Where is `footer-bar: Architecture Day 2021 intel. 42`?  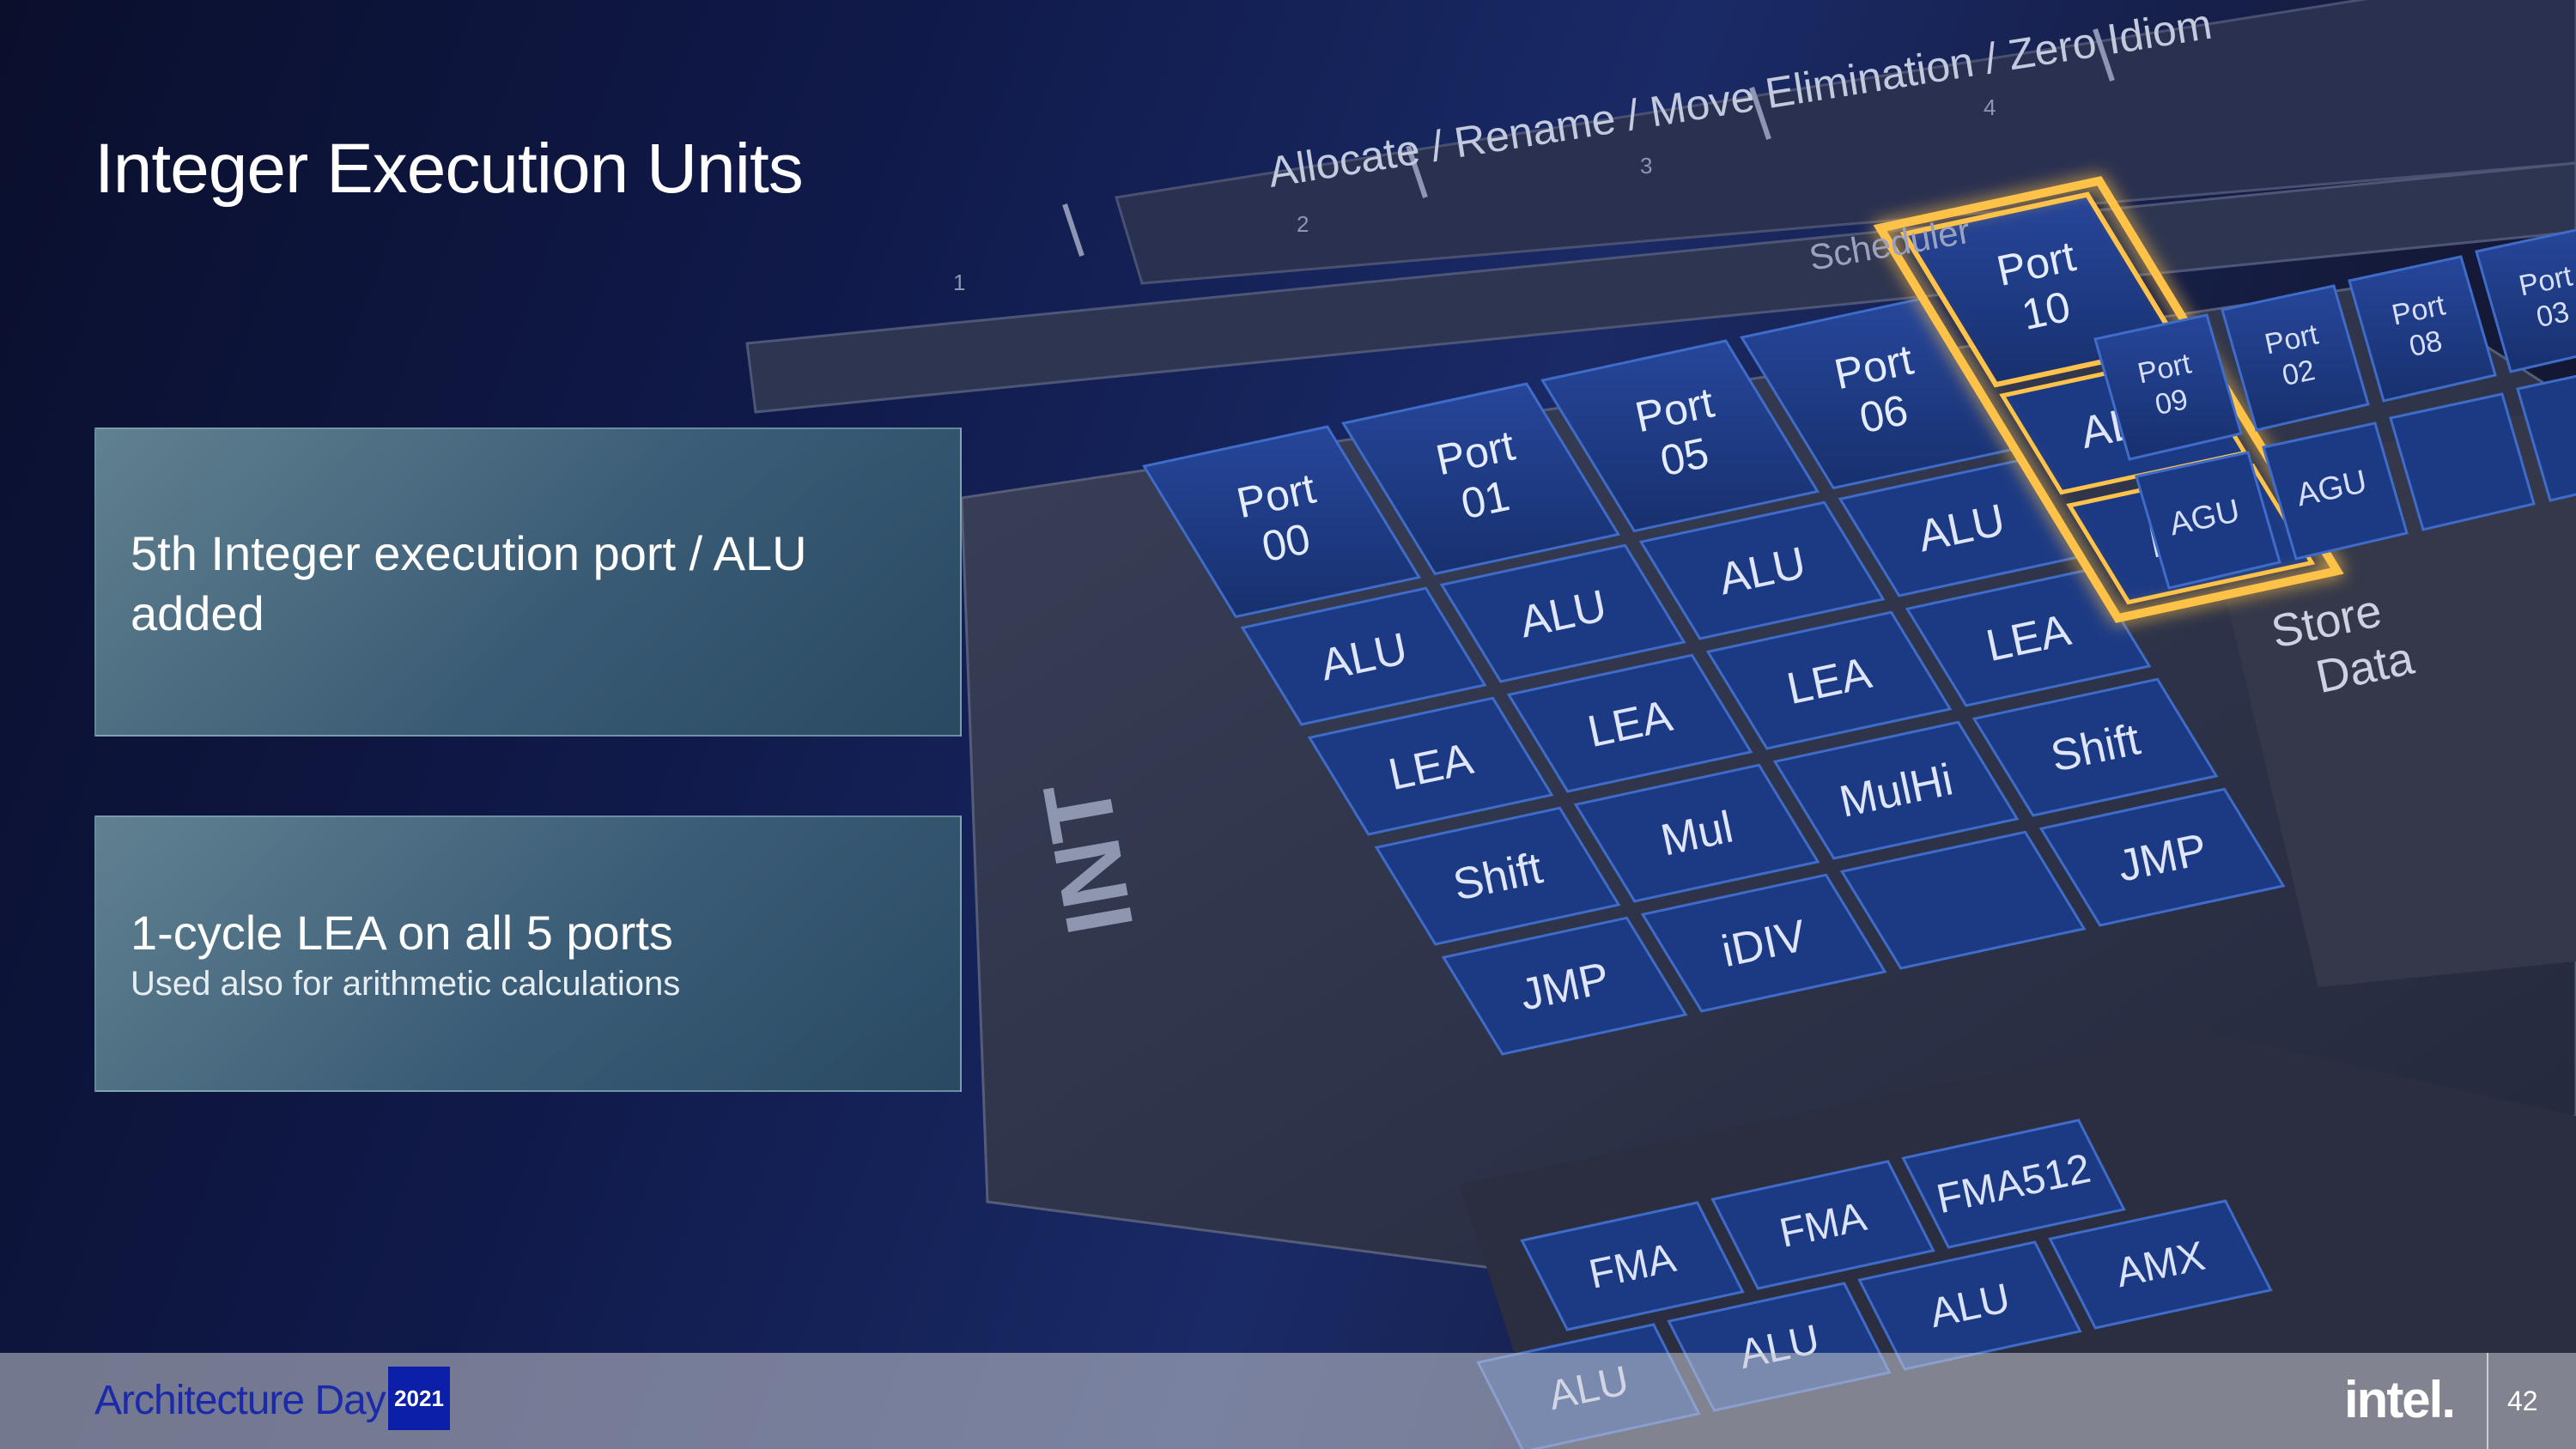 footer-bar: Architecture Day 2021 intel. 42 is located at coordinates (1288, 1401).